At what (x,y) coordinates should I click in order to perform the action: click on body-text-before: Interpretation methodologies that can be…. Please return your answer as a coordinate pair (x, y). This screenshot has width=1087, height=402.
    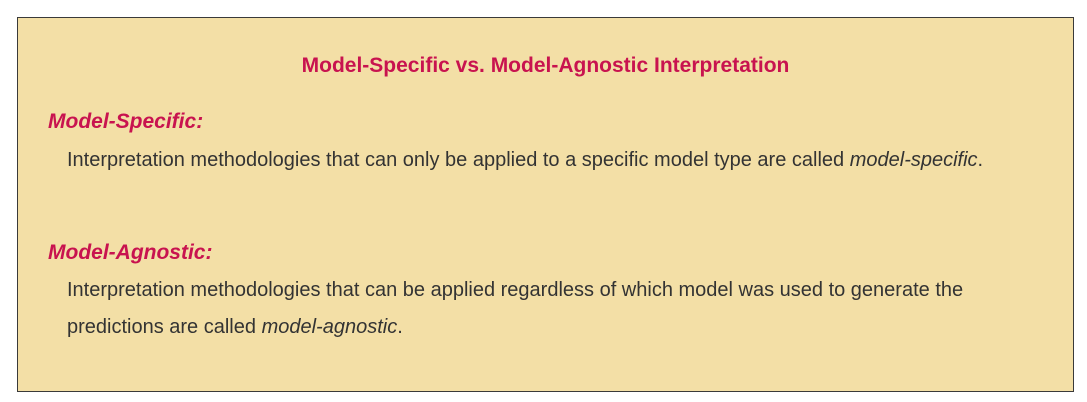
    Looking at the image, I should click on (515, 308).